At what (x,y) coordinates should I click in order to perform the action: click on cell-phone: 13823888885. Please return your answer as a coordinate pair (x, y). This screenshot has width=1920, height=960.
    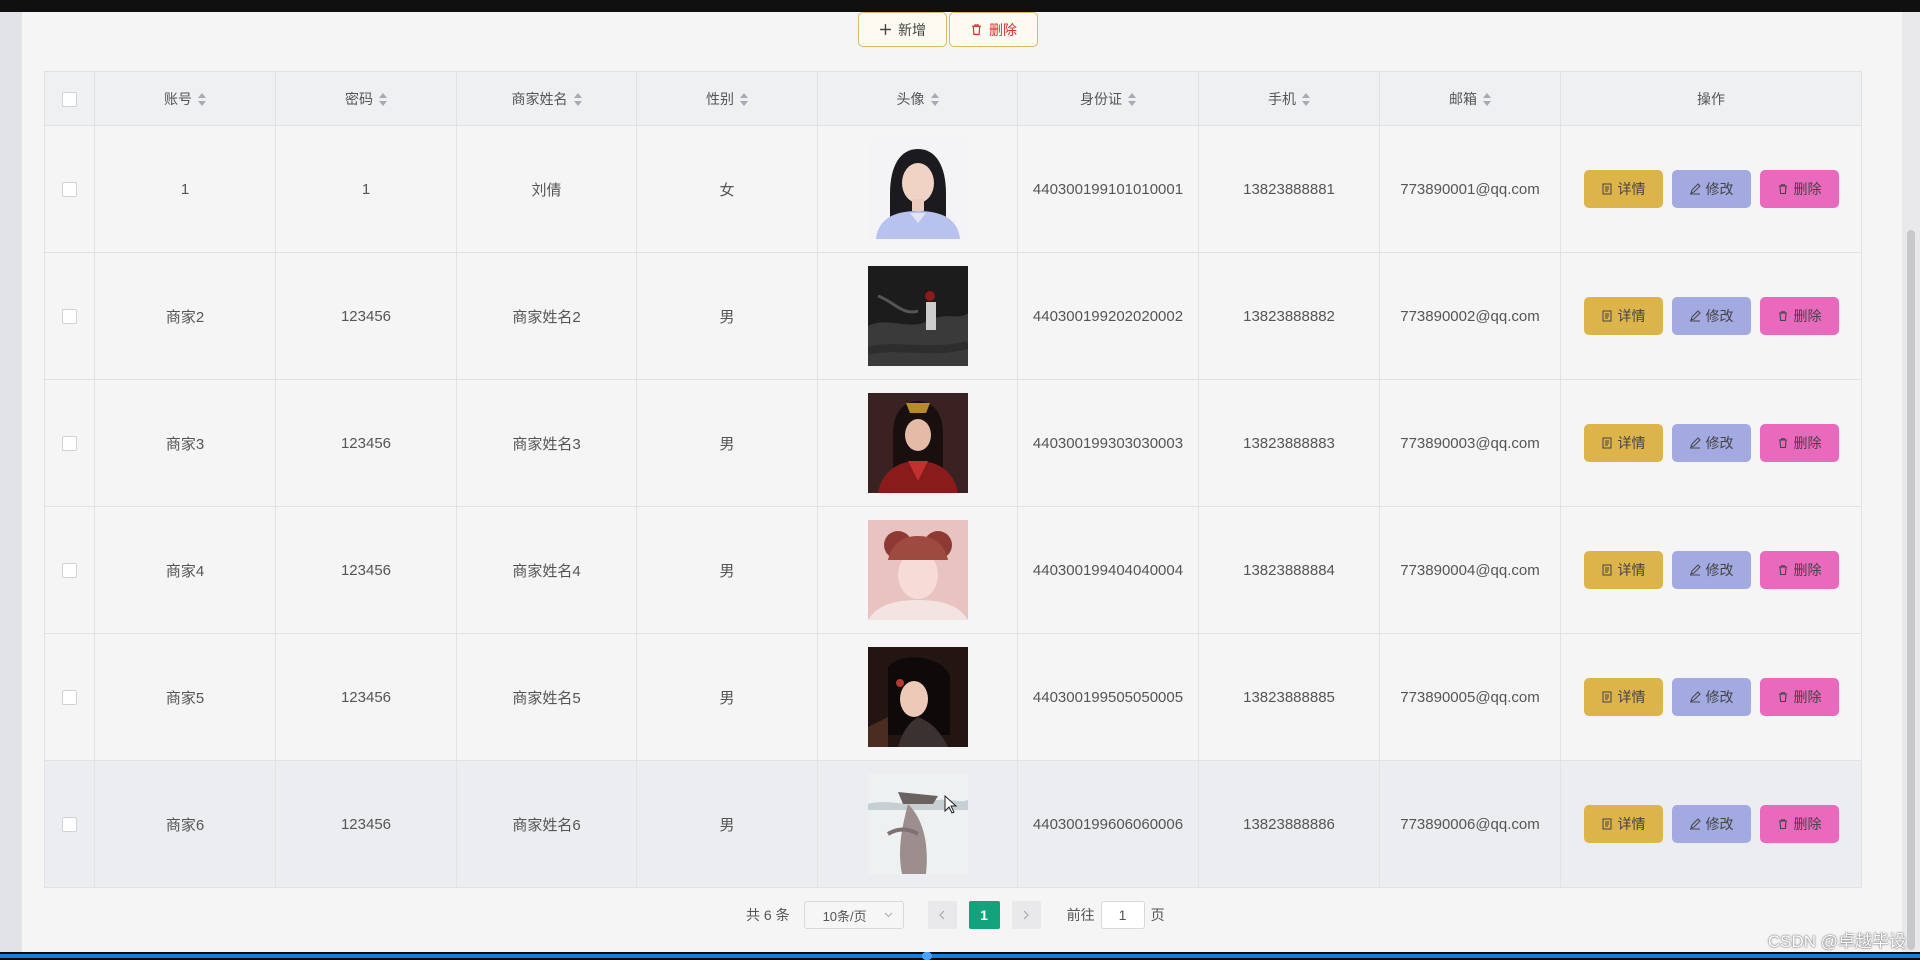
    Looking at the image, I should click on (1289, 697).